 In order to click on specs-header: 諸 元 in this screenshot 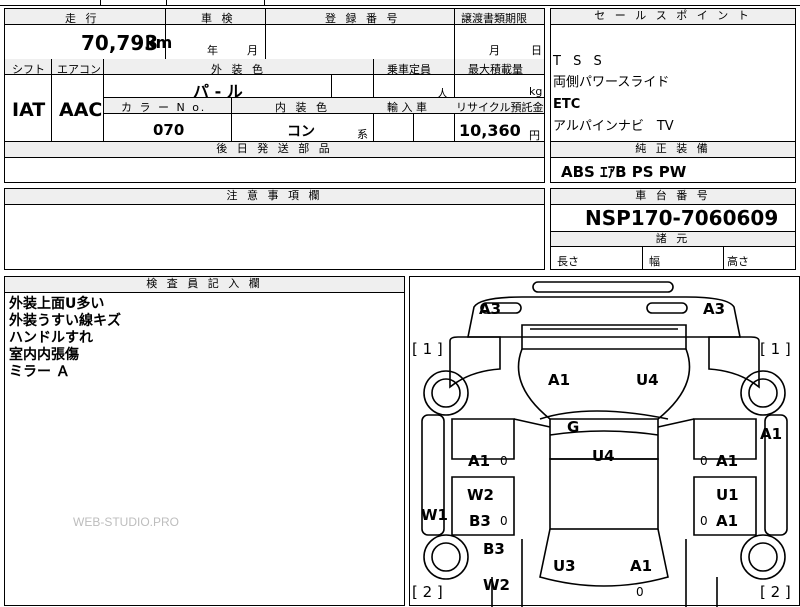, I will do `click(673, 239)`.